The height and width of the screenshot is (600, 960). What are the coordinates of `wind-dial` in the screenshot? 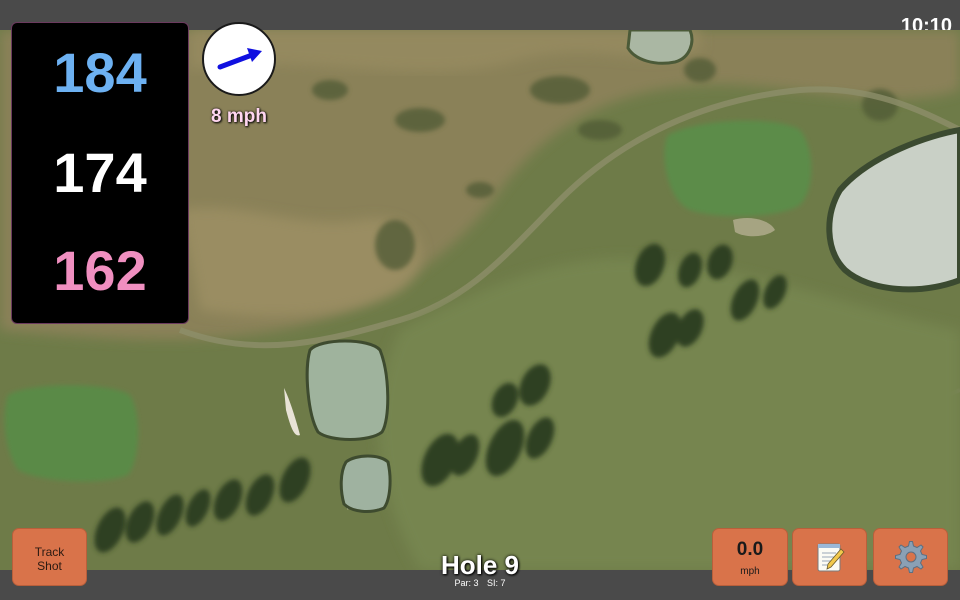 It's located at (239, 59).